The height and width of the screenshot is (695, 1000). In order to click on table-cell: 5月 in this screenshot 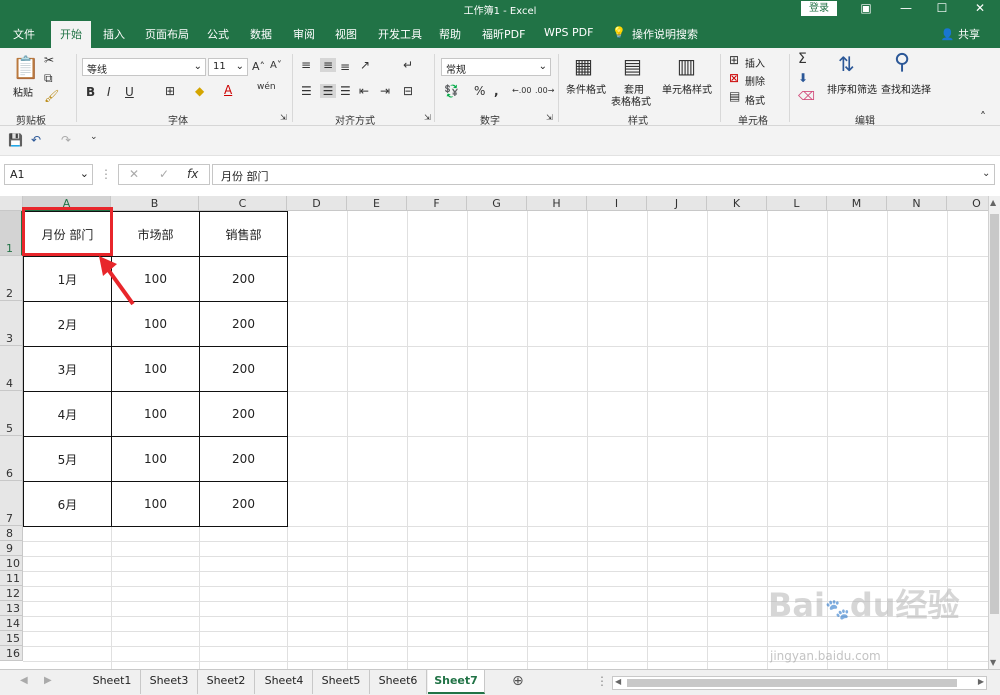, I will do `click(67, 459)`.